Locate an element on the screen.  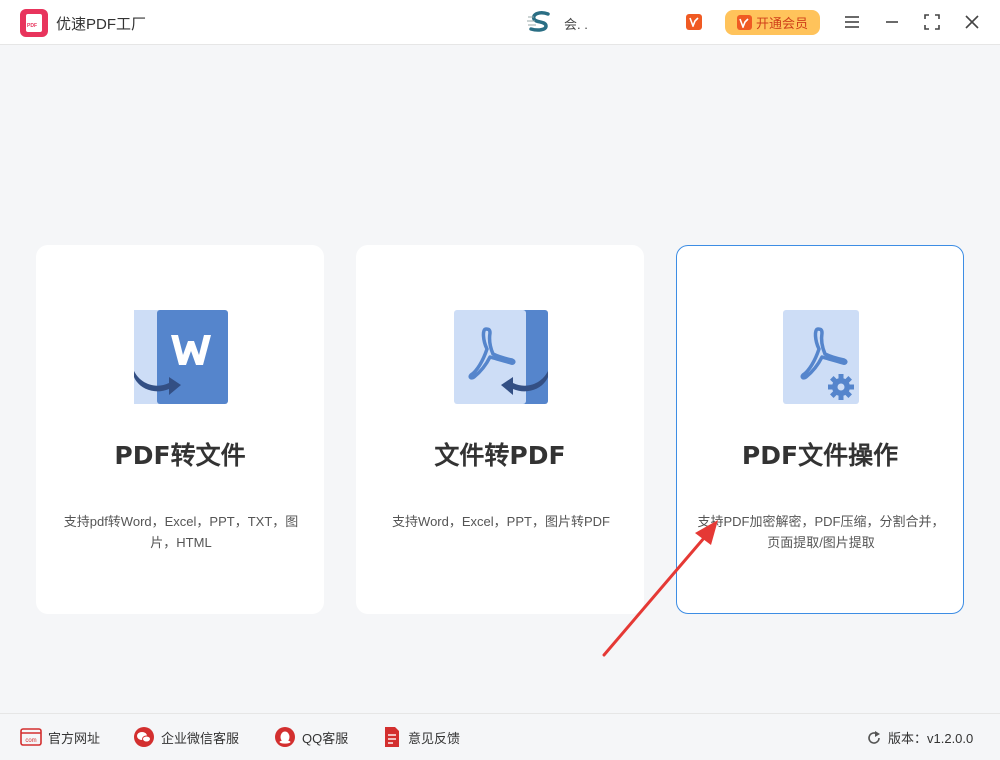
vip-badge-icon is located at coordinates (694, 22).